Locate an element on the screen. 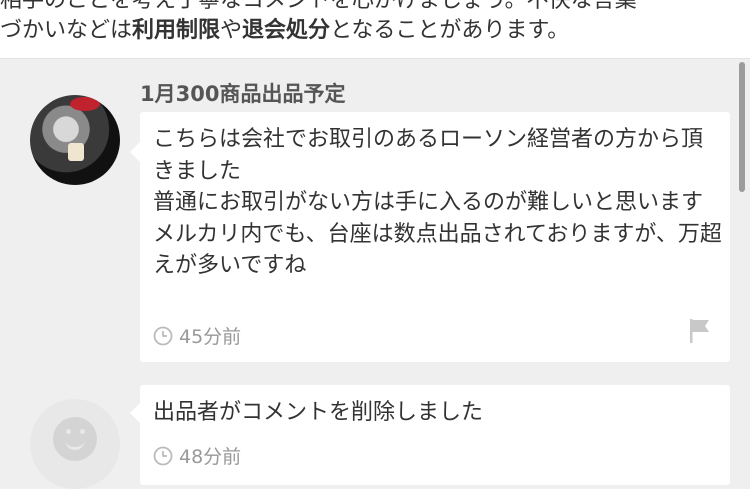 This screenshot has height=489, width=750. avatar is located at coordinates (75, 140).